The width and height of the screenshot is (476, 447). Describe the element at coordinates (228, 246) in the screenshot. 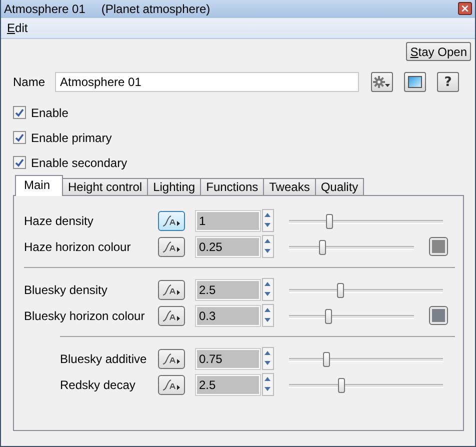

I see `number-field: 0.25` at that location.